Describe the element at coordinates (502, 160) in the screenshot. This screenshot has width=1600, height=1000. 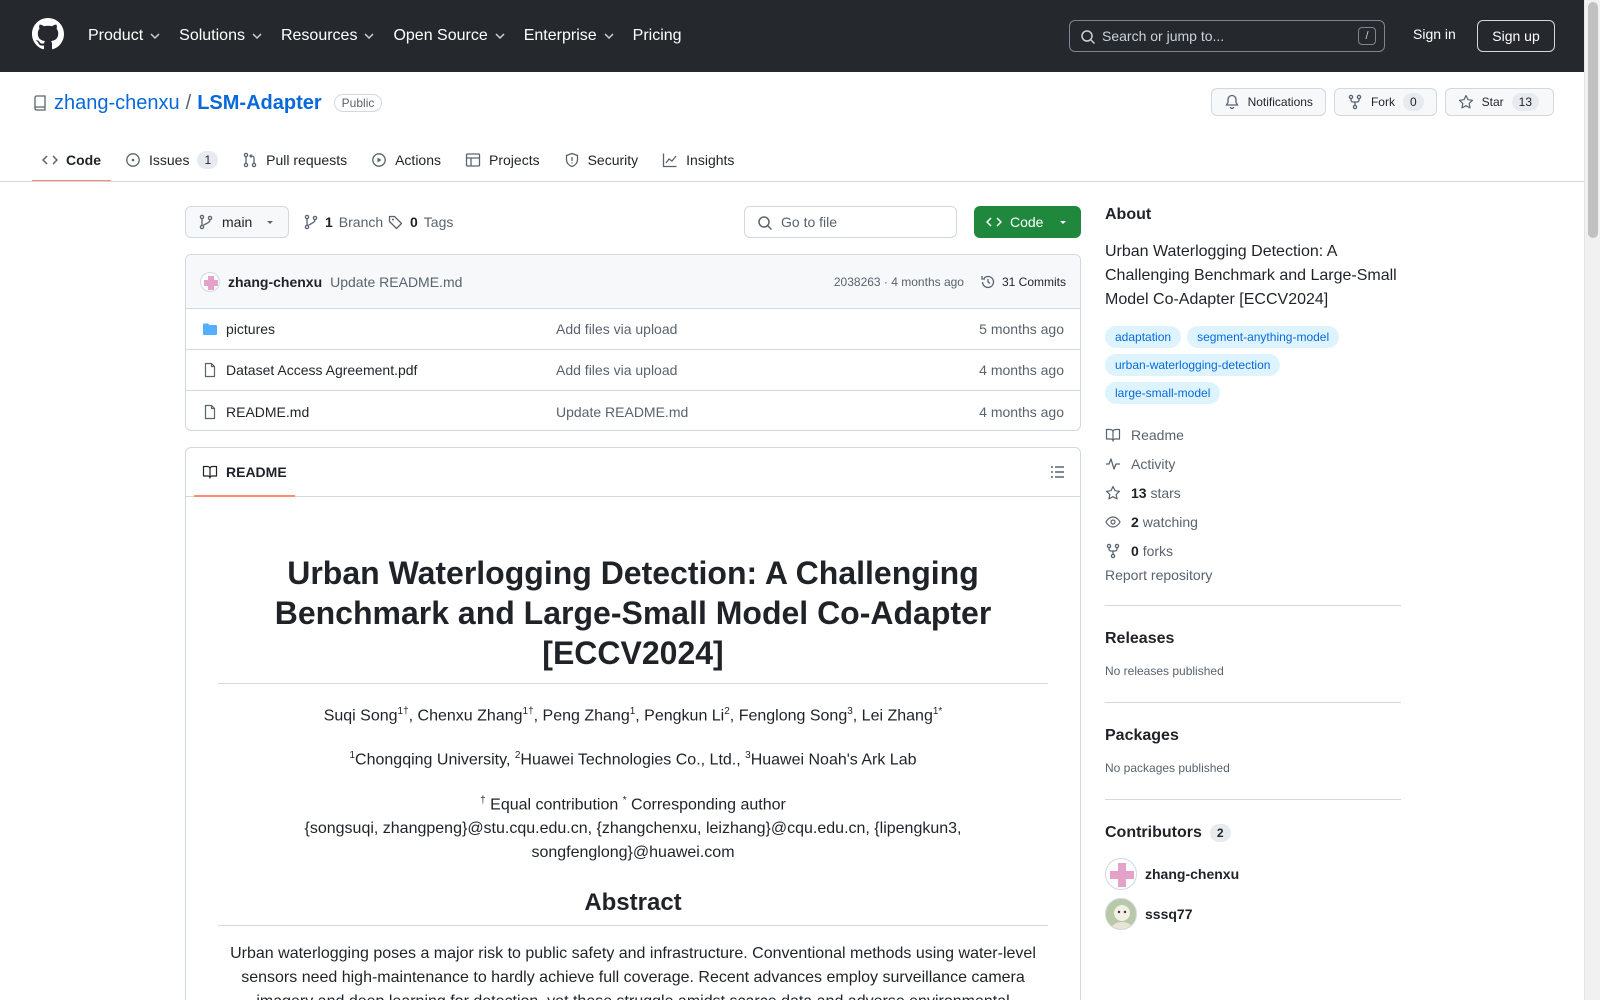
I see `tab-projects: Projects` at that location.